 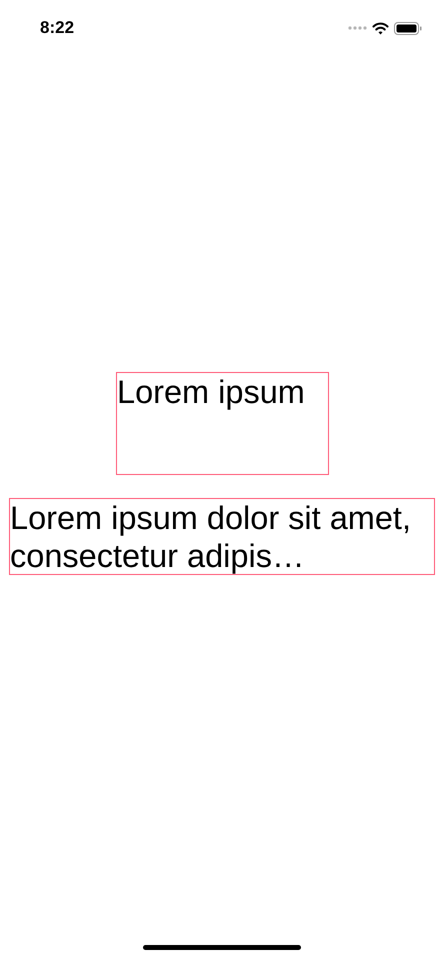 I want to click on time: 8:22, so click(x=57, y=28).